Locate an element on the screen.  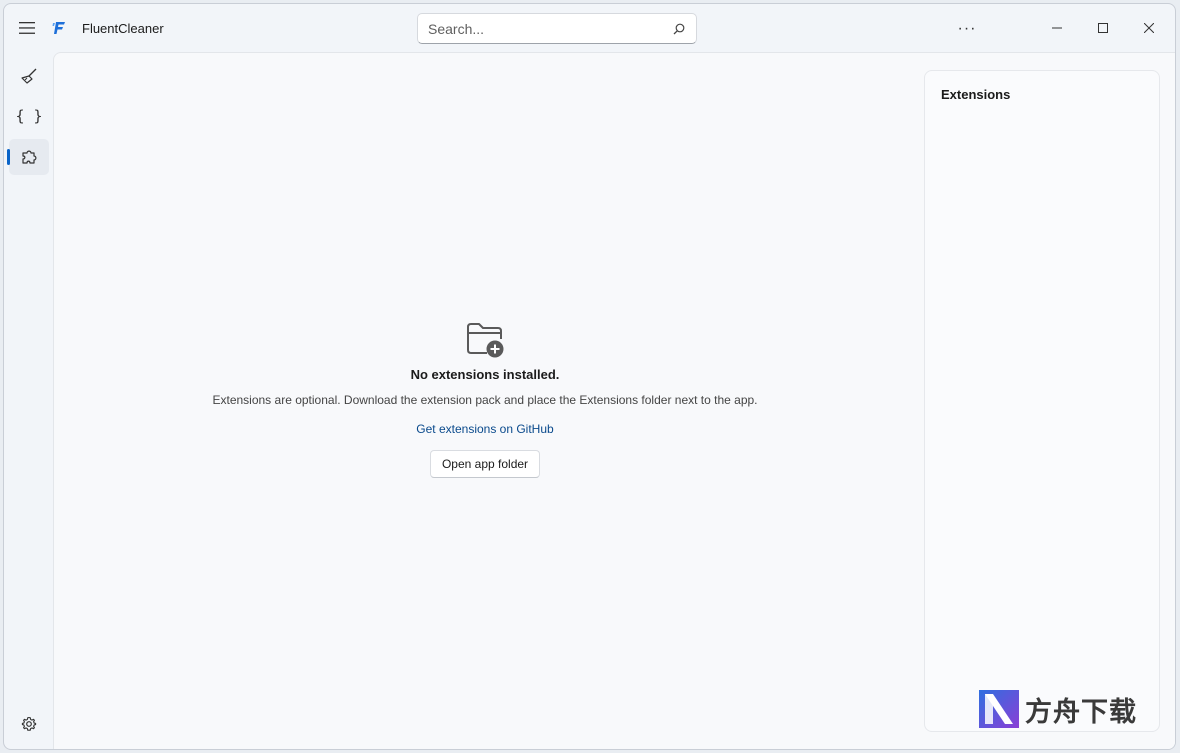
search-input is located at coordinates (550, 28).